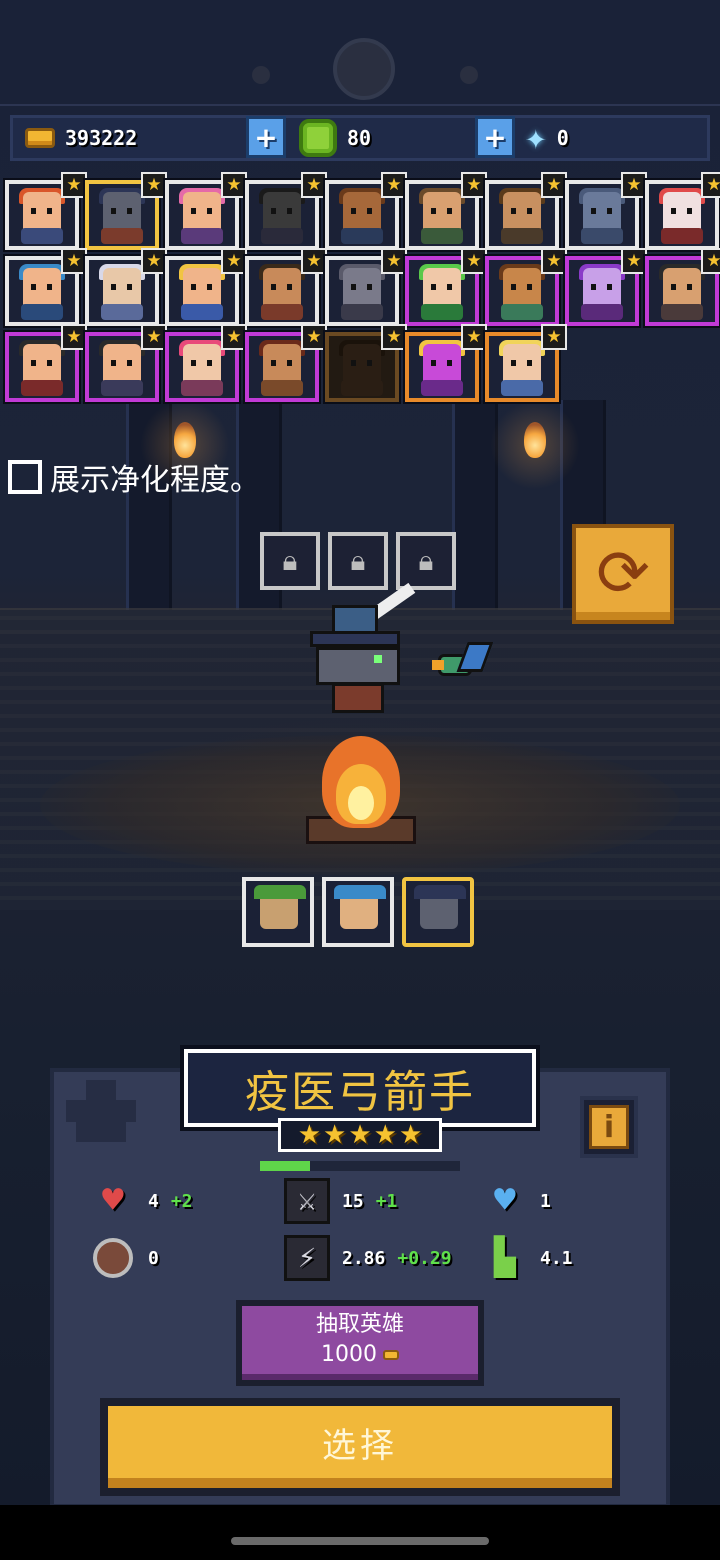 The height and width of the screenshot is (1560, 720). What do you see at coordinates (359, 1324) in the screenshot?
I see `draw-hero-label: 抽取英雄` at bounding box center [359, 1324].